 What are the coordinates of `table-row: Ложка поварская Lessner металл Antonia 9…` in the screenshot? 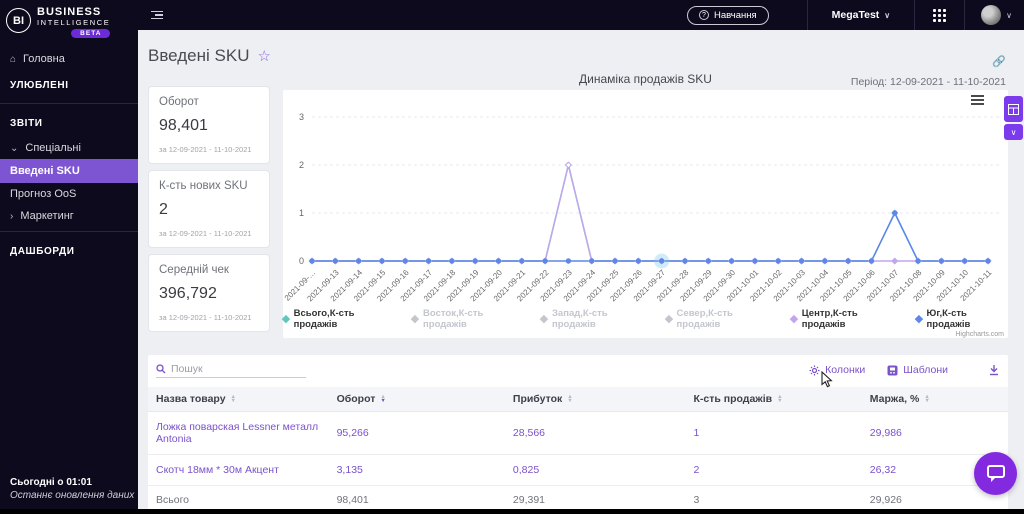 It's located at (578, 433).